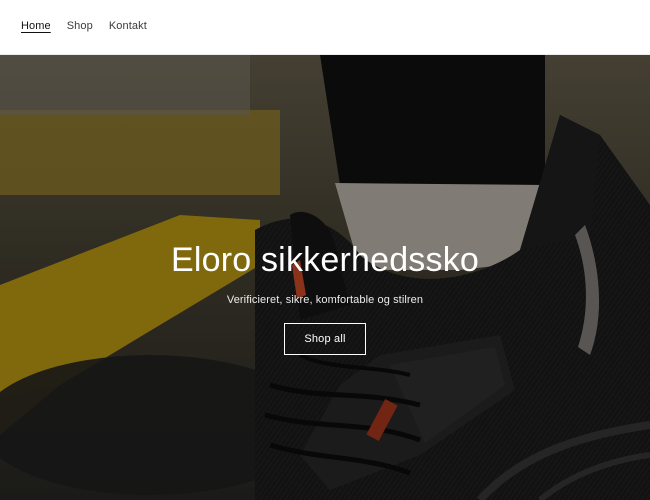 This screenshot has height=500, width=650. Describe the element at coordinates (325, 339) in the screenshot. I see `shop-all-button: Shop all` at that location.